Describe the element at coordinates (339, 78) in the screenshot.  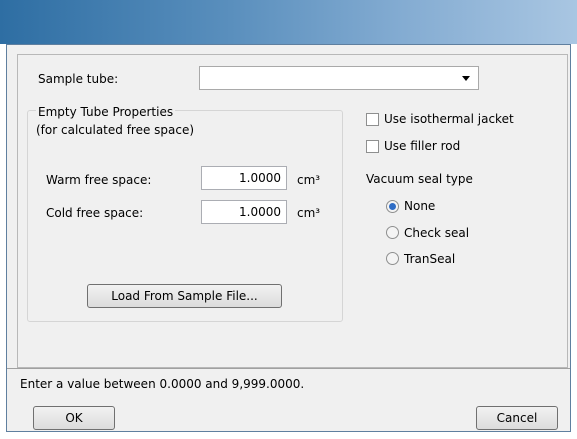
I see `sample-tube-select` at that location.